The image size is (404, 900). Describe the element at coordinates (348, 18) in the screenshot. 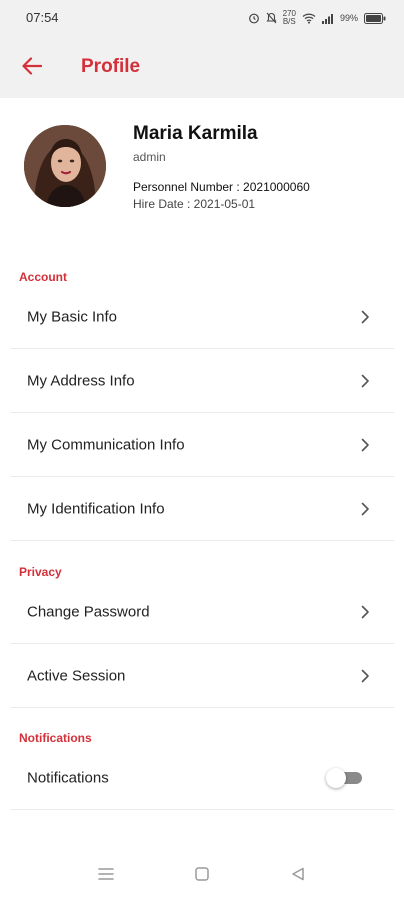

I see `battery-percent: 99%` at that location.